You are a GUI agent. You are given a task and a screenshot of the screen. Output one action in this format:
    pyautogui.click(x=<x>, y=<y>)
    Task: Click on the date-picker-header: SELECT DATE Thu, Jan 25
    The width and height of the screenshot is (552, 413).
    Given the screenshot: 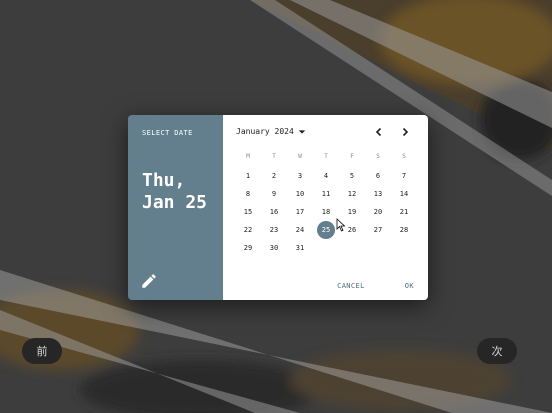 What is the action you would take?
    pyautogui.click(x=175, y=207)
    